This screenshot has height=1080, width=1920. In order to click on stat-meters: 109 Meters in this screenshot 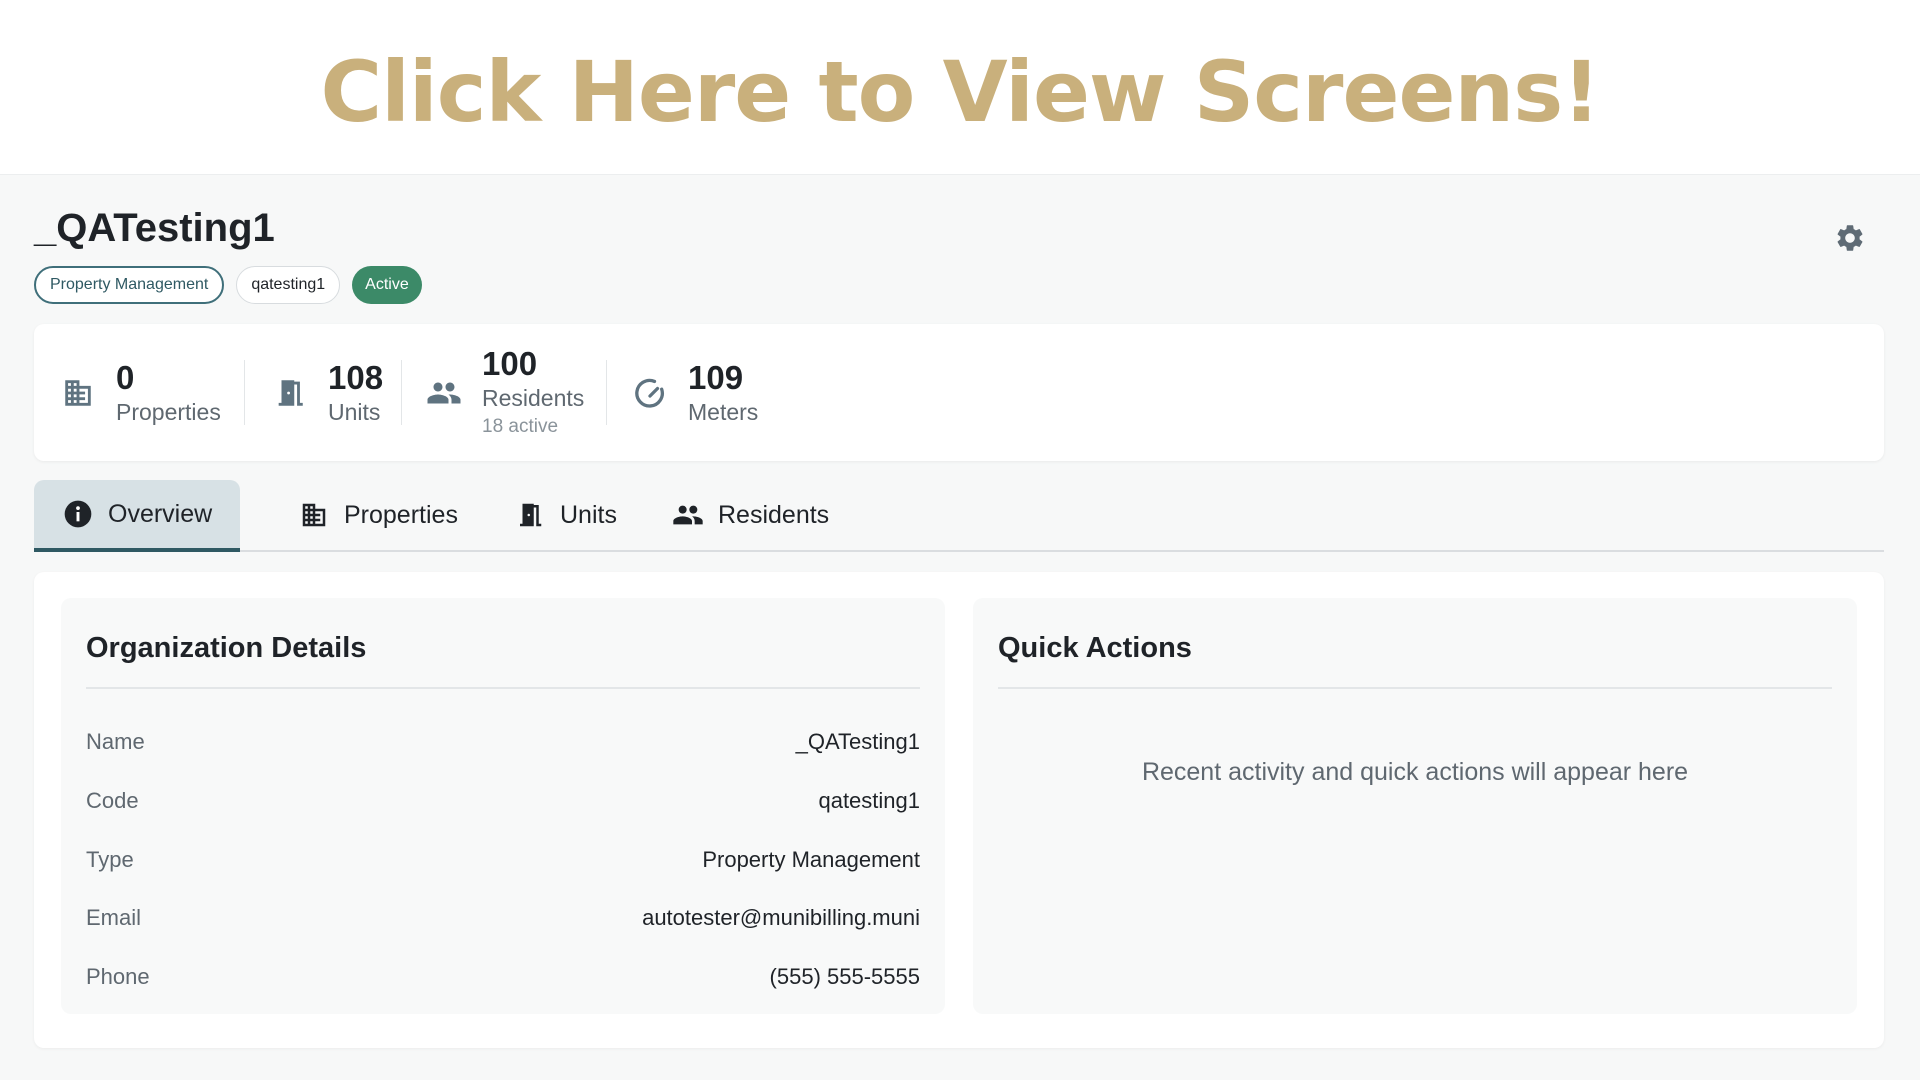, I will do `click(695, 392)`.